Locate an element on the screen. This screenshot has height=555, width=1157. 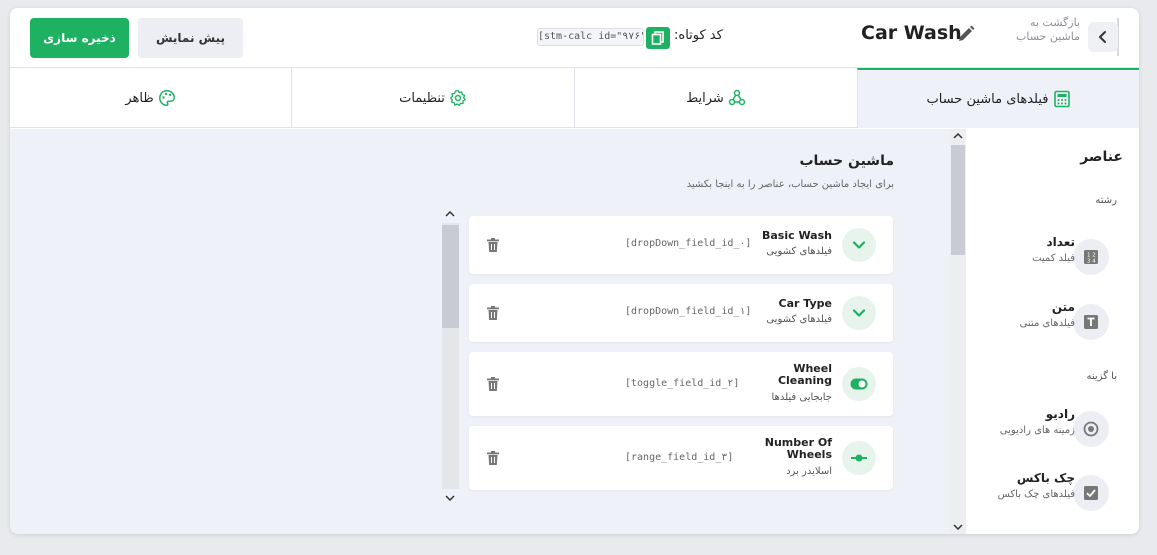
element-label: چک باکس is located at coordinates (1045, 478).